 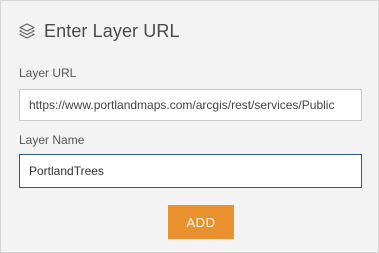 I want to click on layer-url-input, so click(x=190, y=105).